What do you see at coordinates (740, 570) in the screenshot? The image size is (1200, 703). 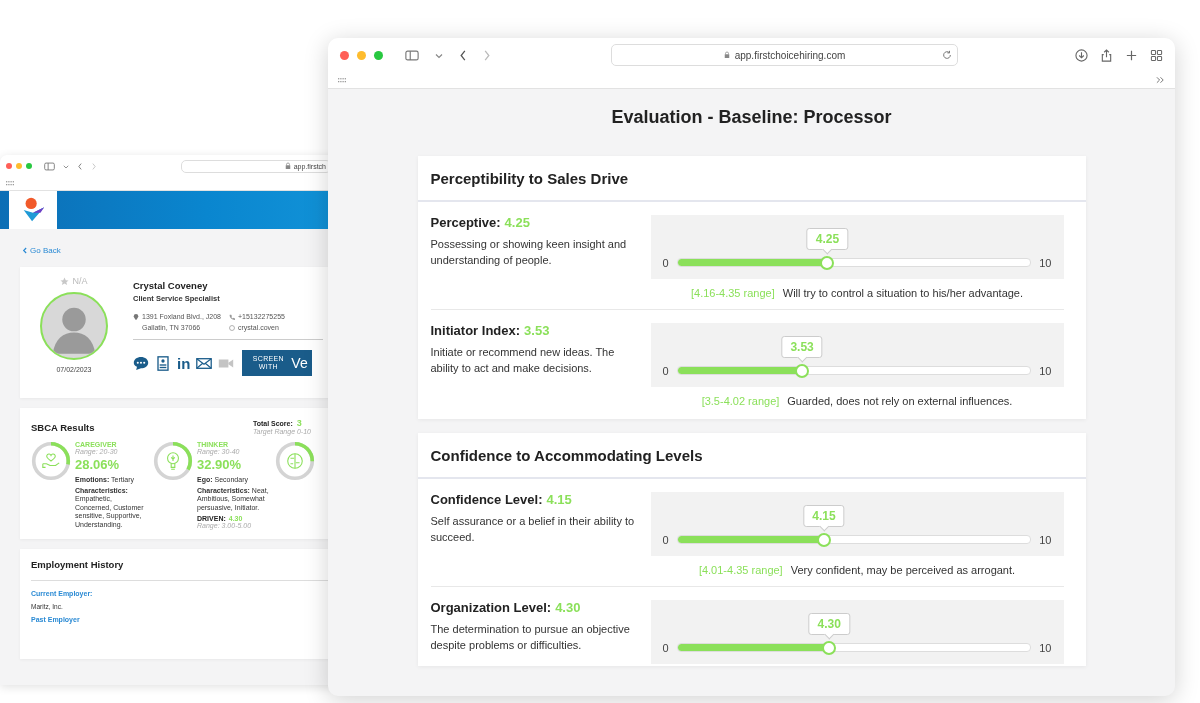 I see `range-label: [4.01-4.35 range]` at bounding box center [740, 570].